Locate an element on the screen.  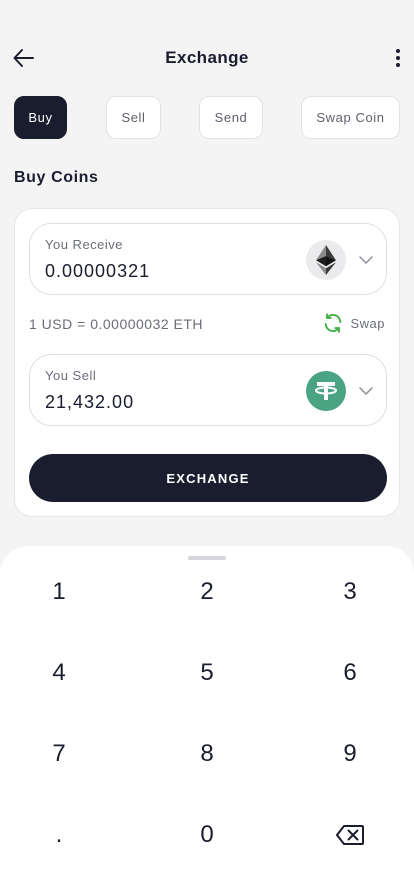
refresh-icon is located at coordinates (333, 323).